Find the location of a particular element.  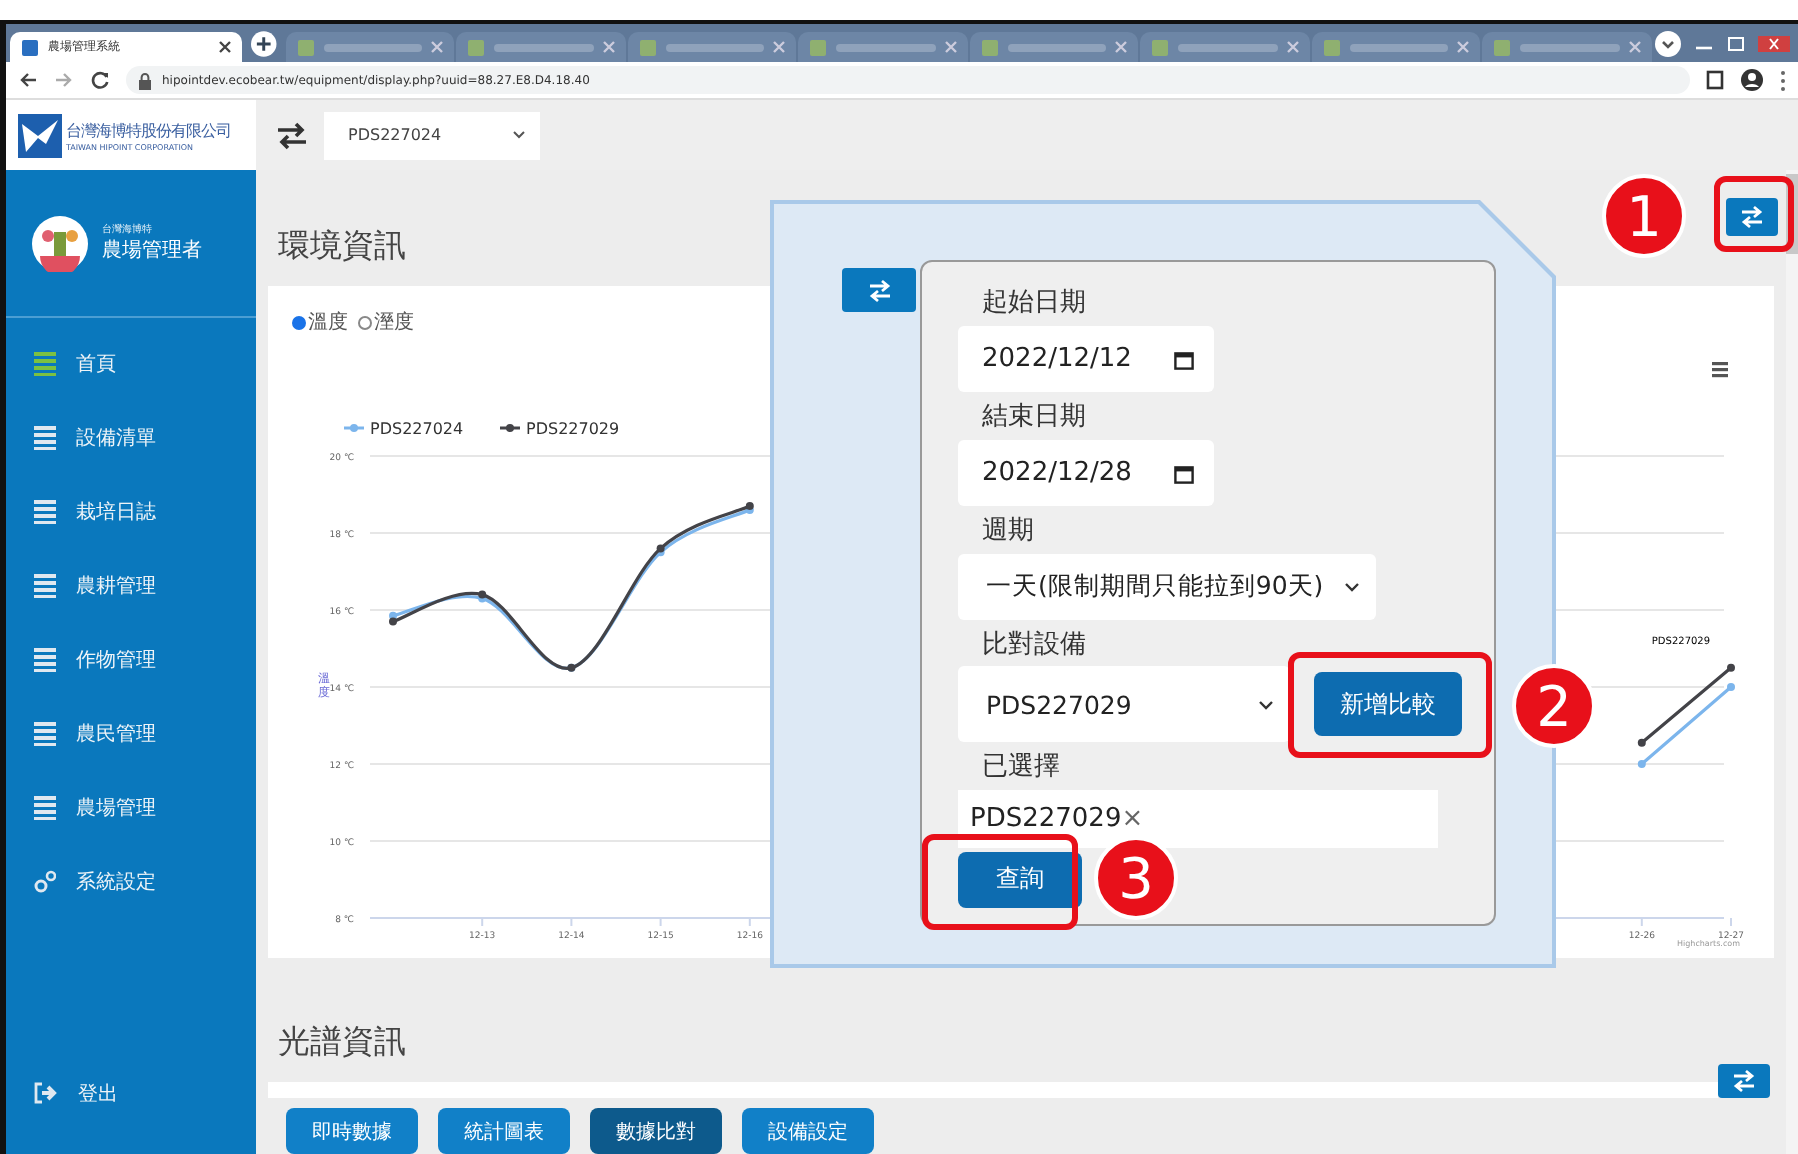

field-label: 結束日期 is located at coordinates (1033, 418).